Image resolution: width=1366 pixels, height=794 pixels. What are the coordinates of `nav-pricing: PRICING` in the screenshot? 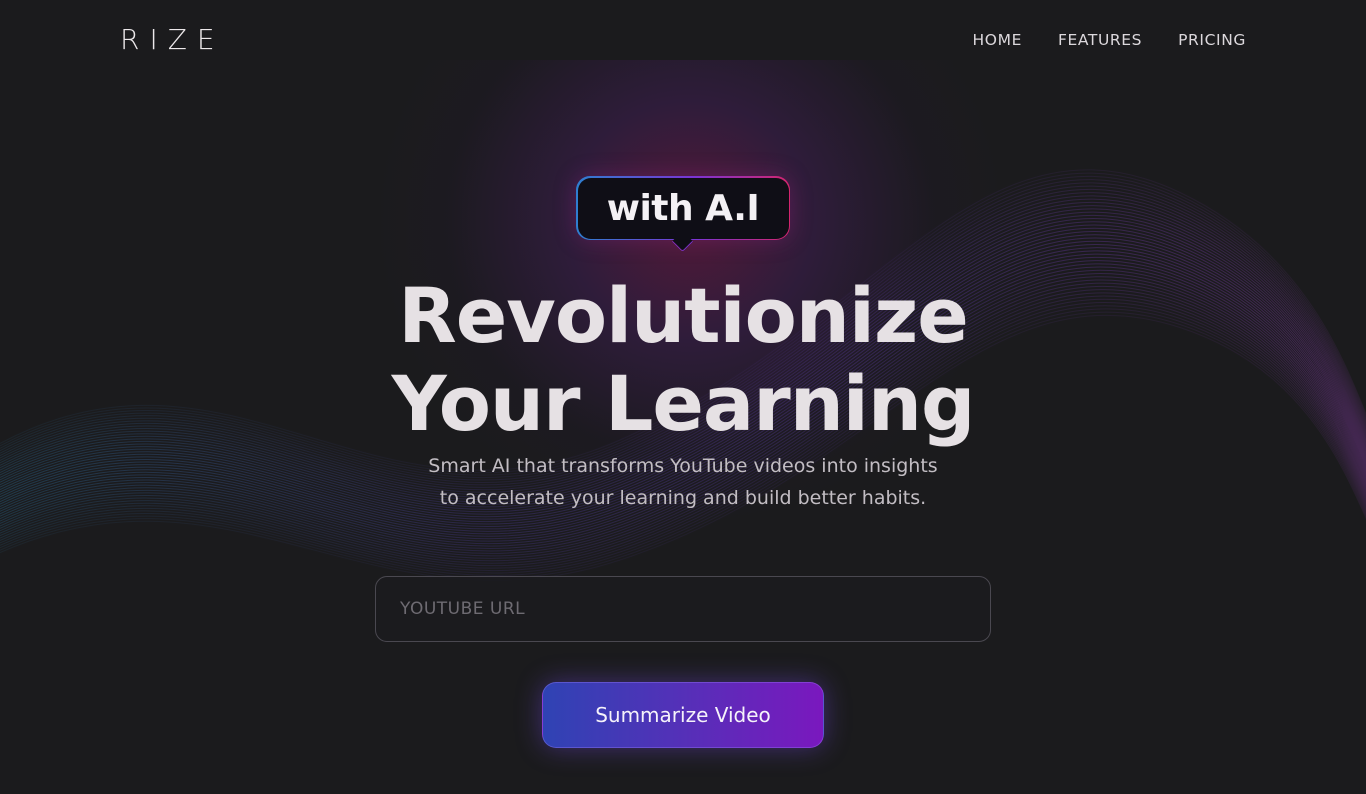 It's located at (1212, 40).